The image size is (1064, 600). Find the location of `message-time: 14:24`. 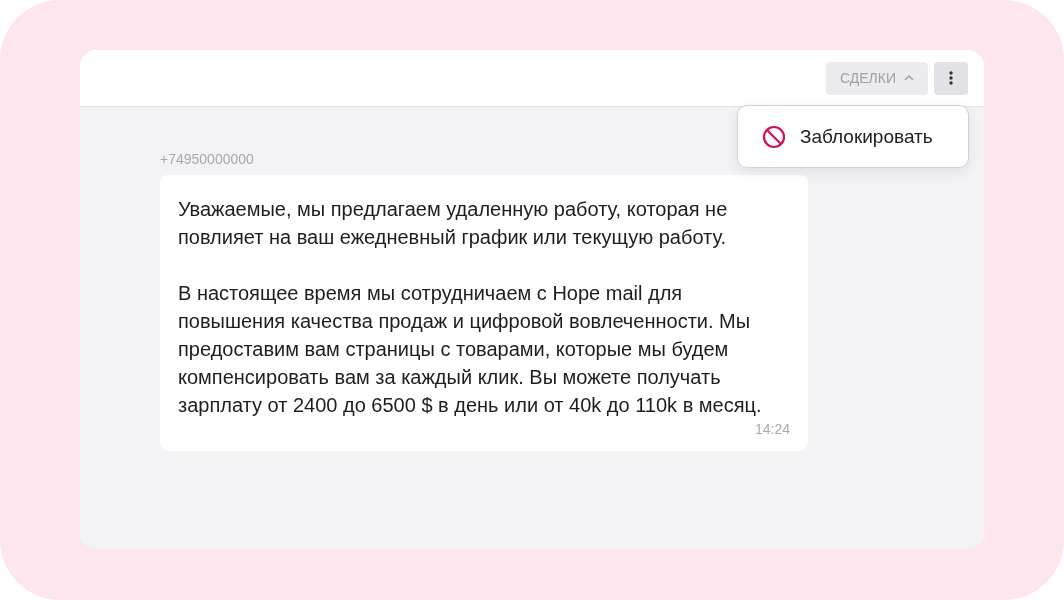

message-time: 14:24 is located at coordinates (772, 429).